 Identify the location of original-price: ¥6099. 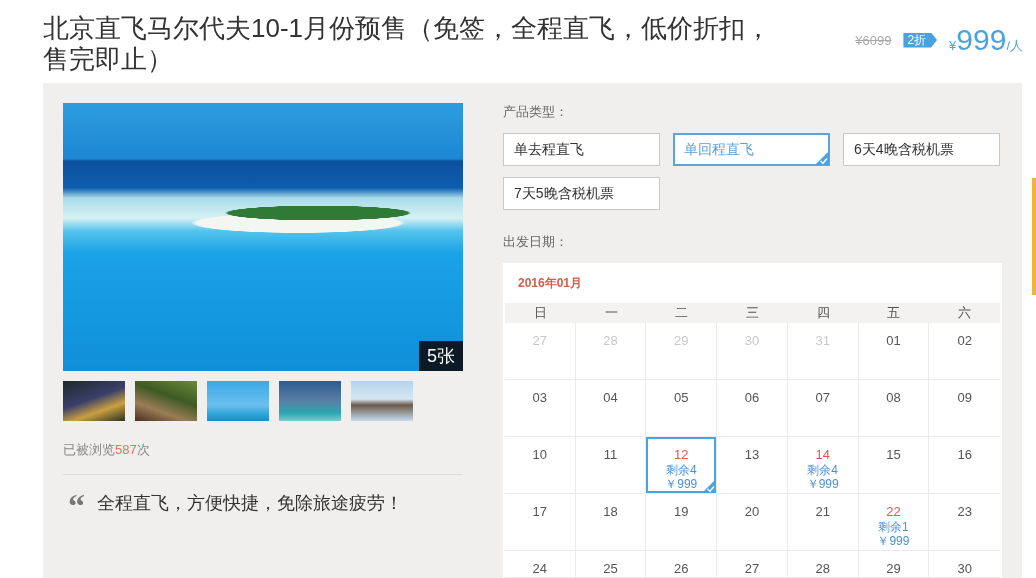
(873, 40).